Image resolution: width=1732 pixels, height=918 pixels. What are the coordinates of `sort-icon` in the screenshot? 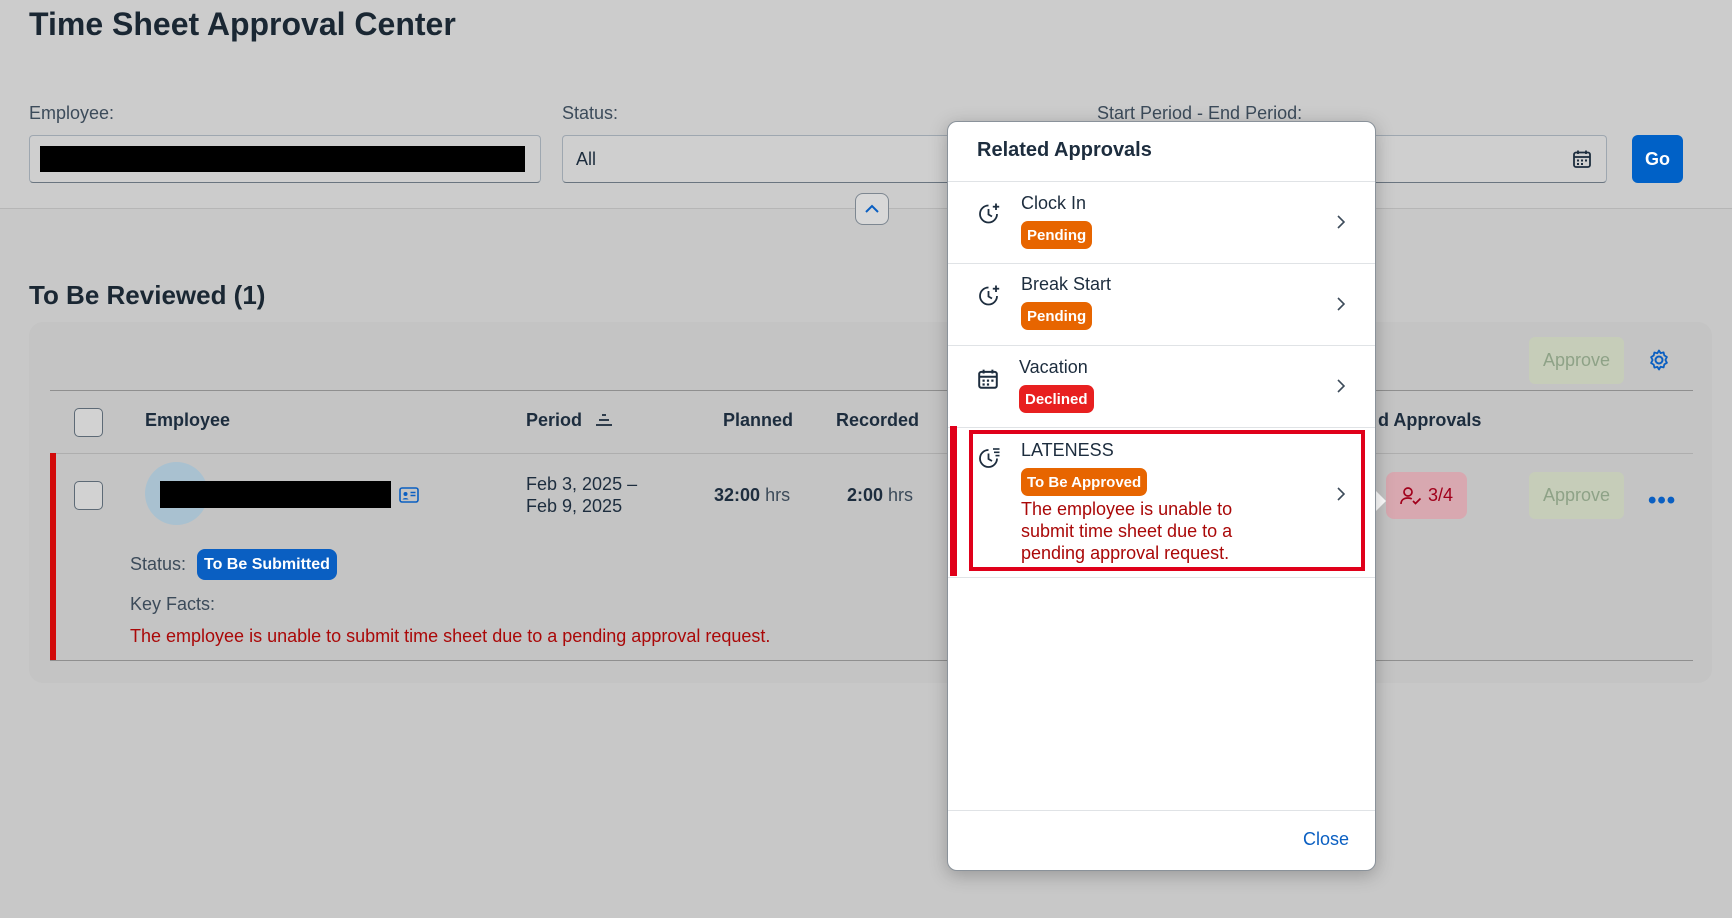 It's located at (604, 420).